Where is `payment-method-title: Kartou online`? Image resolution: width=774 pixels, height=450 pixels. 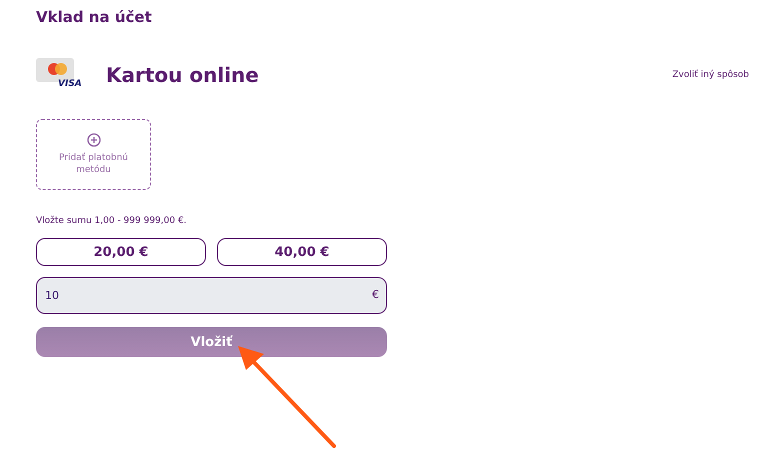
payment-method-title: Kartou online is located at coordinates (182, 75).